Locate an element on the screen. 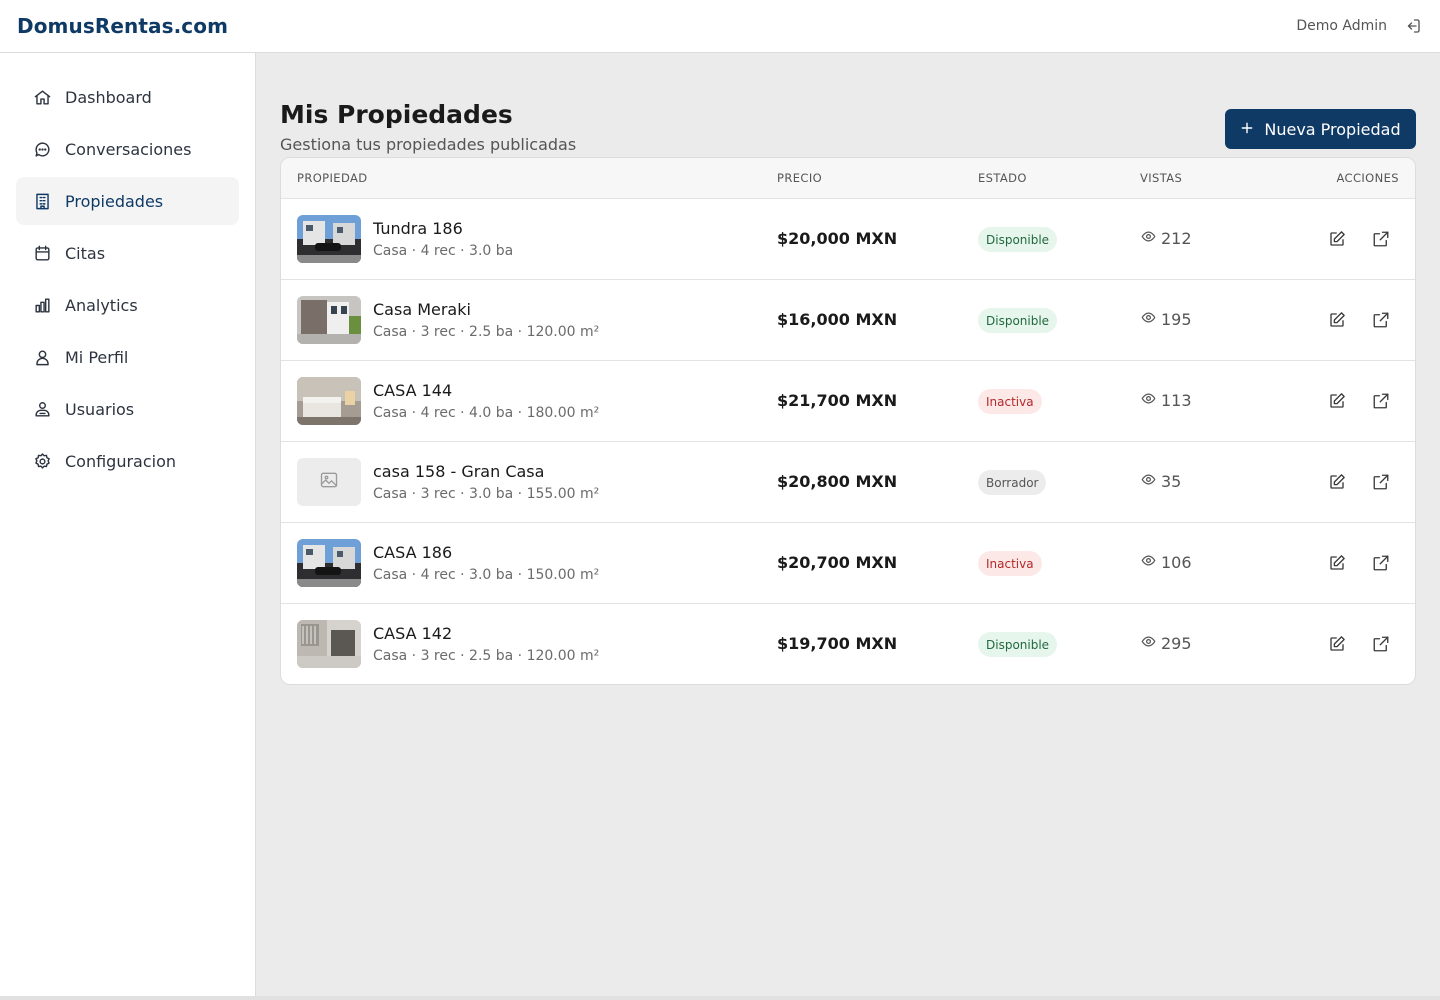 The height and width of the screenshot is (1000, 1440). views-value: 113 is located at coordinates (1176, 400).